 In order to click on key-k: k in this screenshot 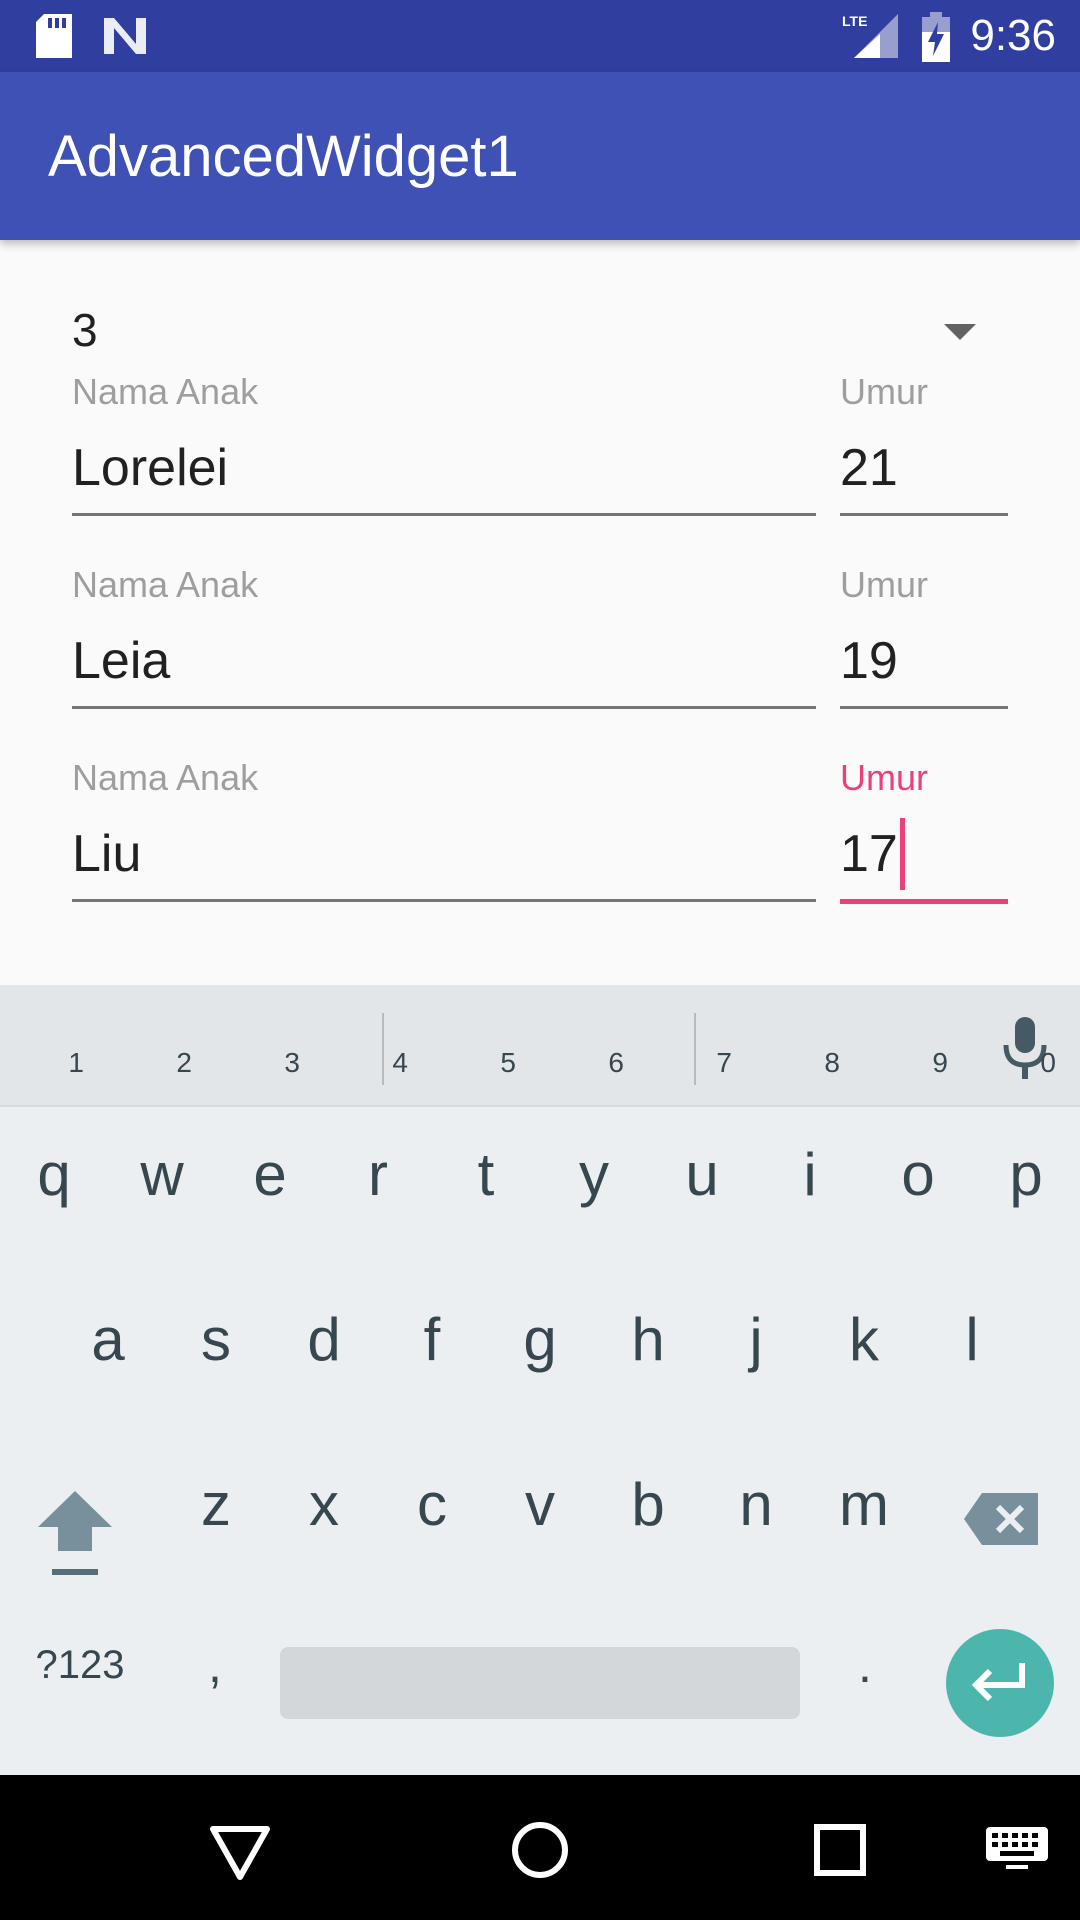, I will do `click(864, 1340)`.